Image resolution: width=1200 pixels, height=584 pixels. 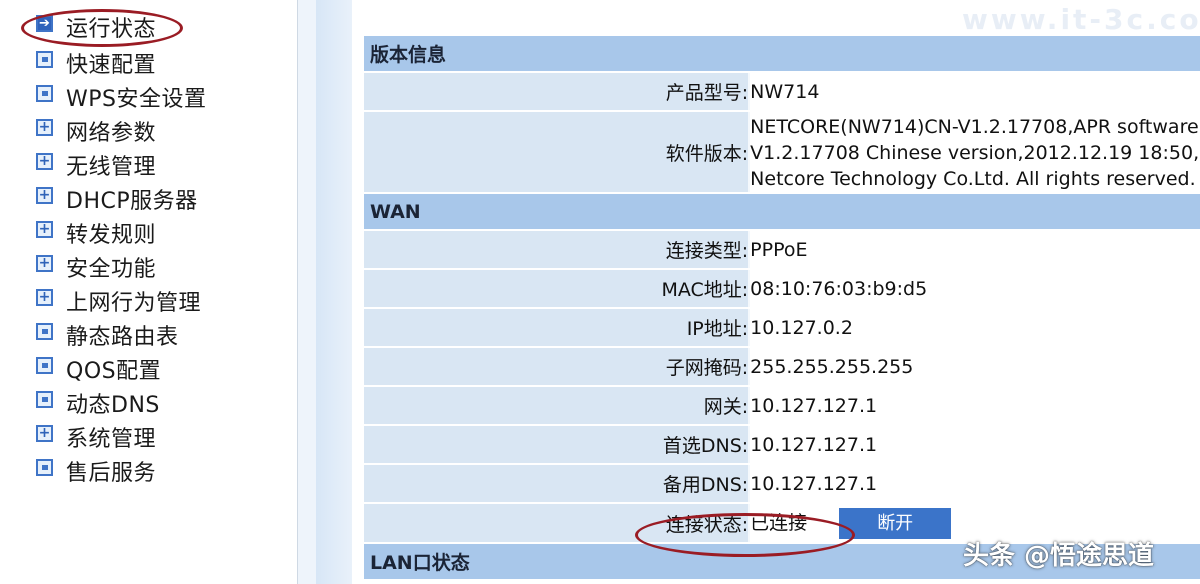 What do you see at coordinates (557, 327) in the screenshot?
I see `field-label: IP地址:` at bounding box center [557, 327].